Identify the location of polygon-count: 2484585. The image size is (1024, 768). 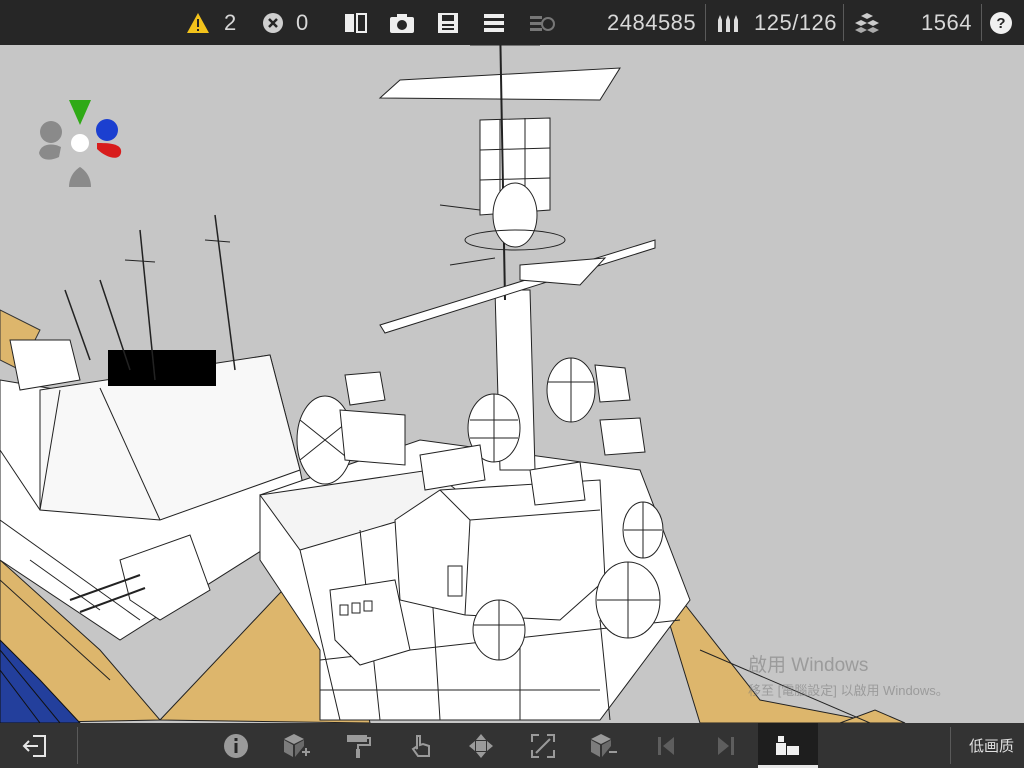
(651, 22).